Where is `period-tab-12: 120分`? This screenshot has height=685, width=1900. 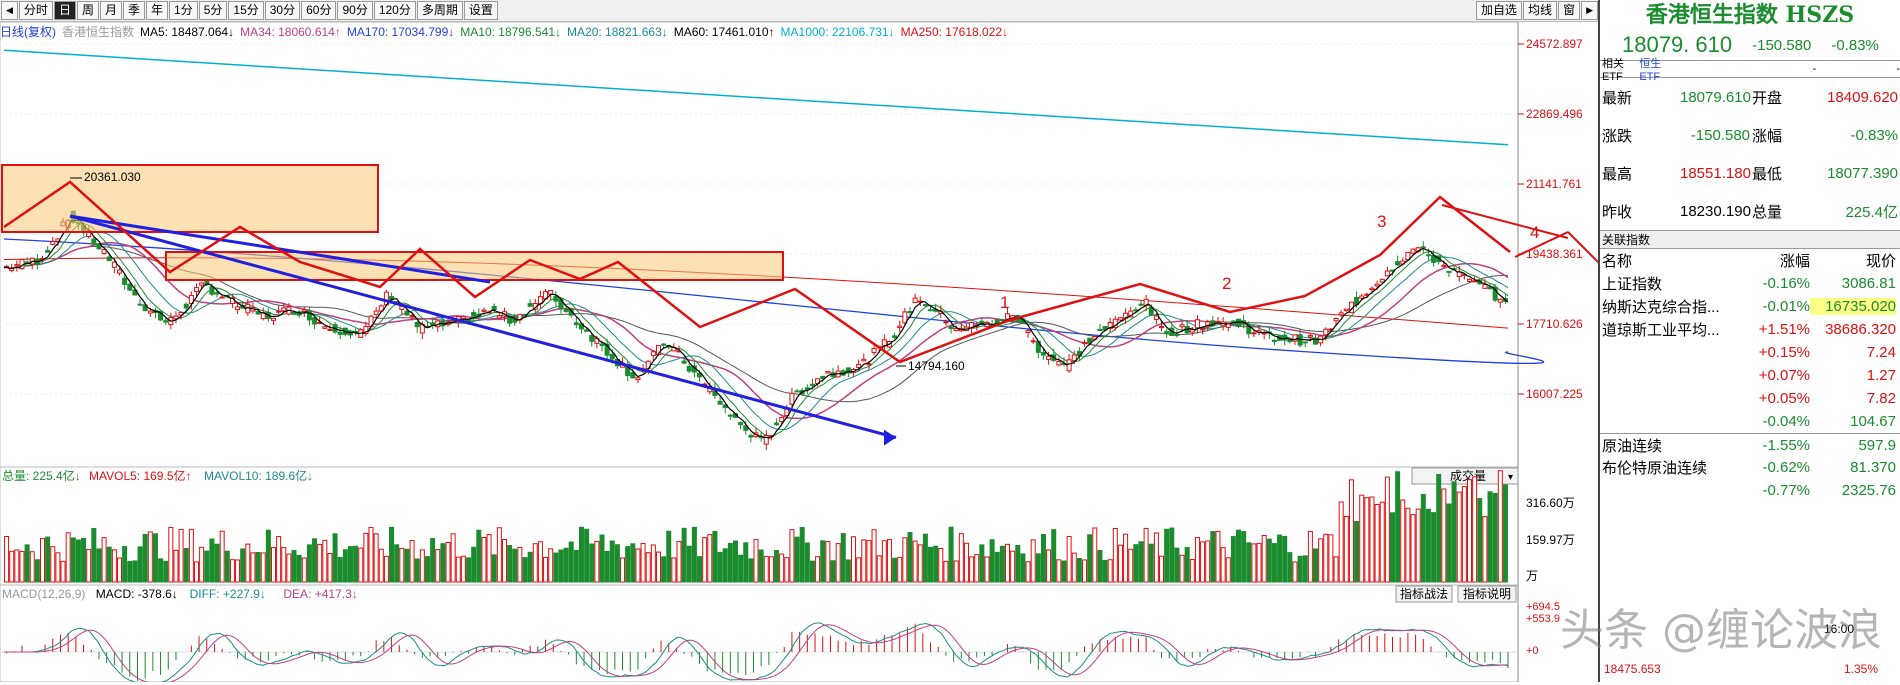
period-tab-12: 120分 is located at coordinates (394, 10).